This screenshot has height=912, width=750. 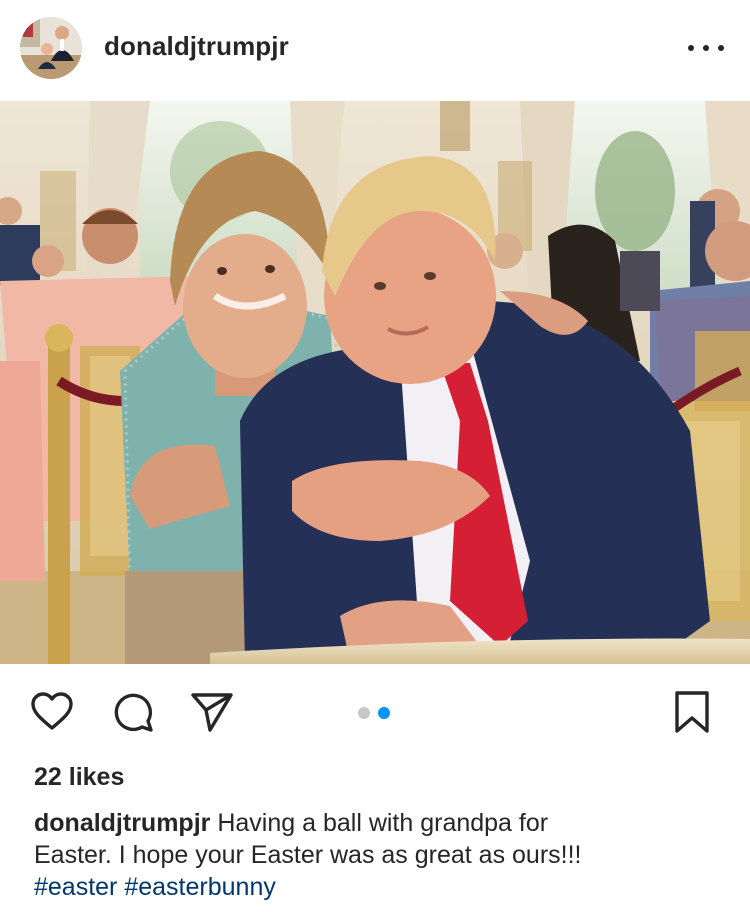 What do you see at coordinates (706, 48) in the screenshot?
I see `more-options-icon` at bounding box center [706, 48].